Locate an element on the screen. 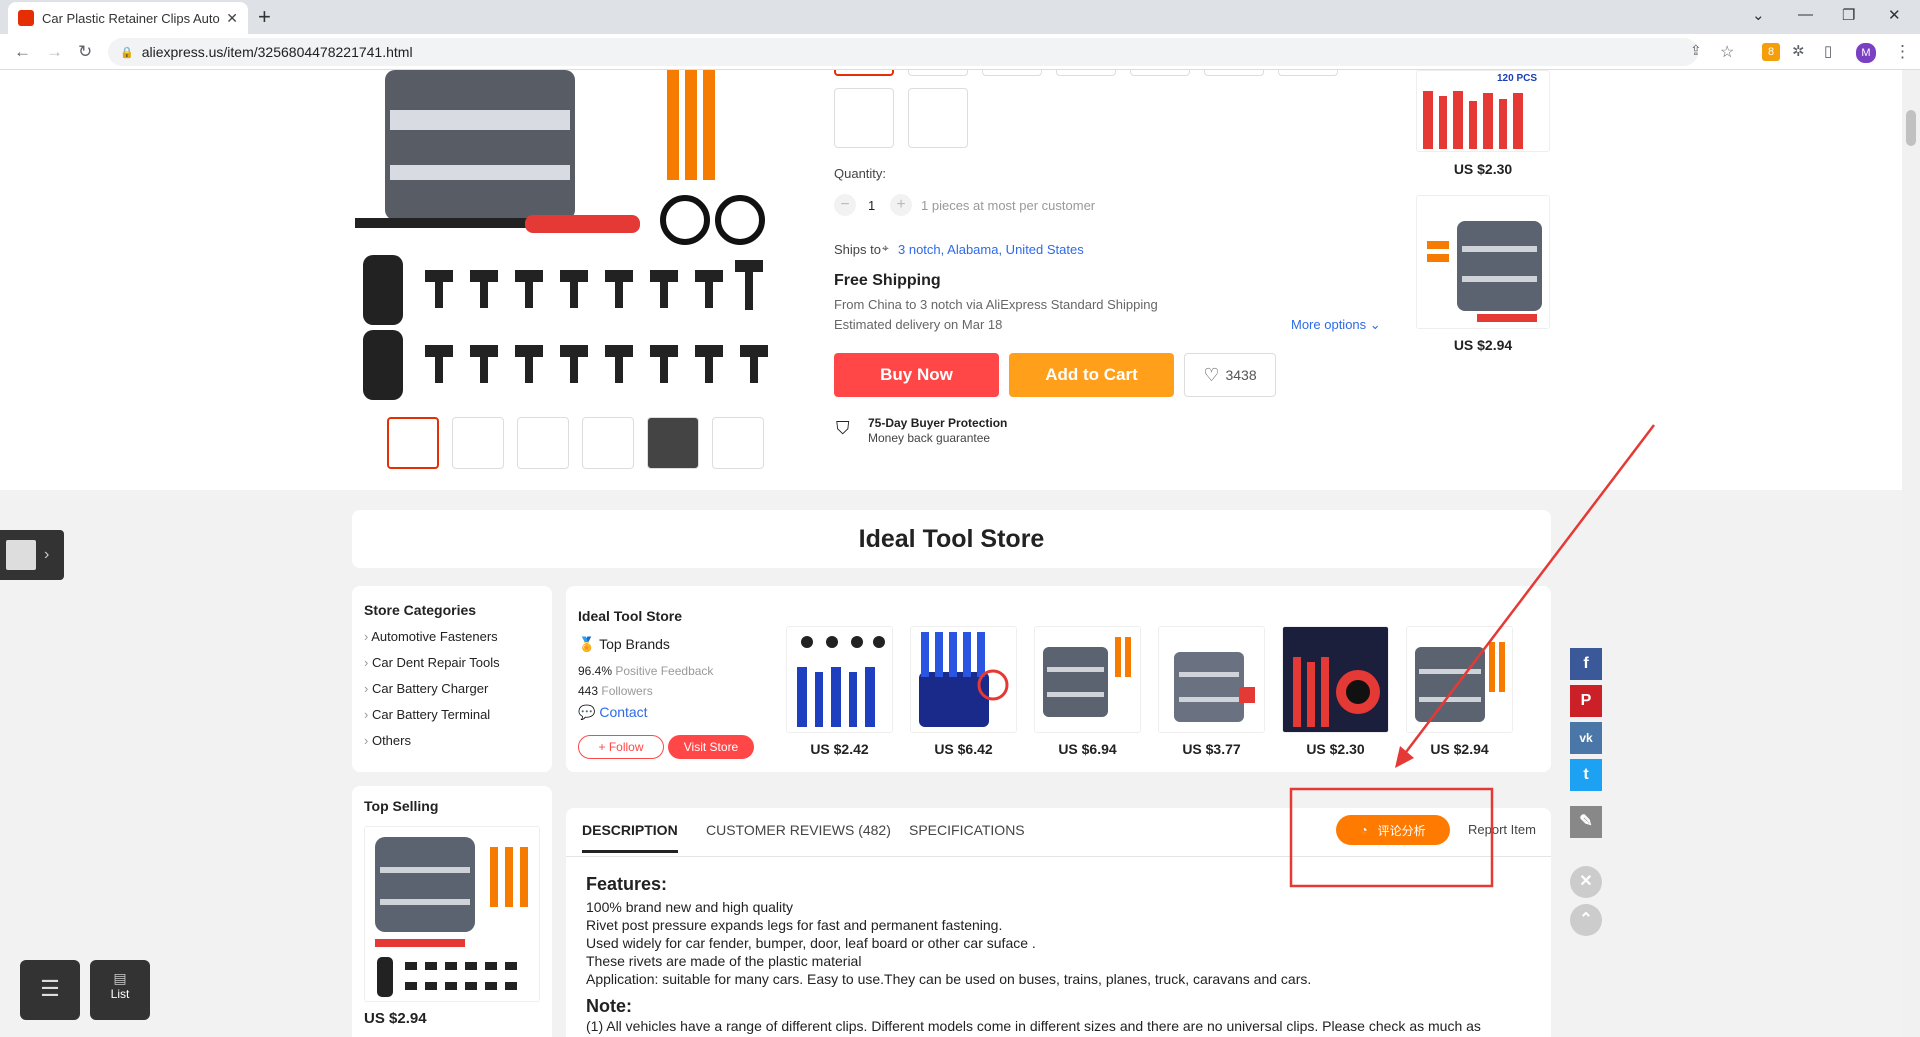 This screenshot has width=1920, height=1037. tab-search-icon: ⌄ is located at coordinates (1758, 15).